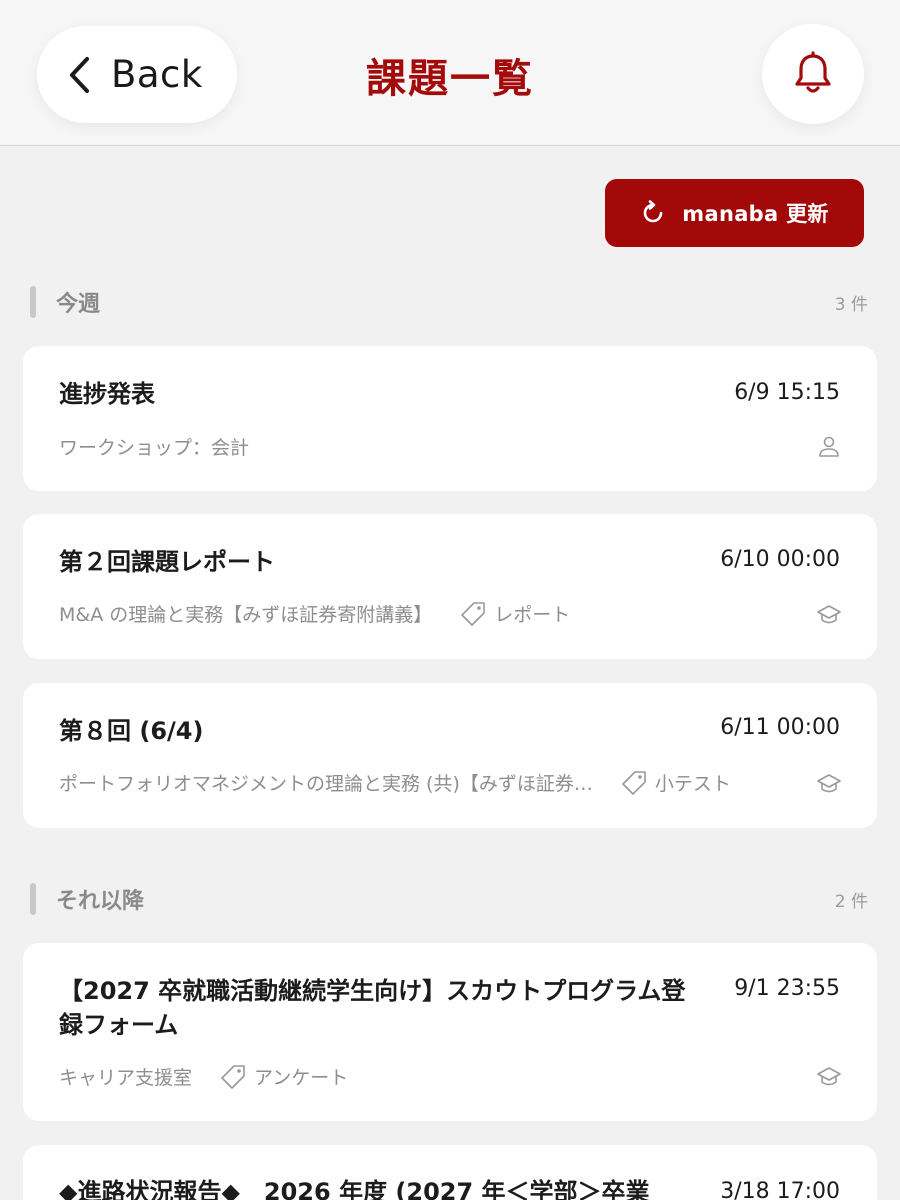  Describe the element at coordinates (450, 418) in the screenshot. I see `assignment-card: 進捗発表 6/9 15:15 ワークショップ：会計` at that location.